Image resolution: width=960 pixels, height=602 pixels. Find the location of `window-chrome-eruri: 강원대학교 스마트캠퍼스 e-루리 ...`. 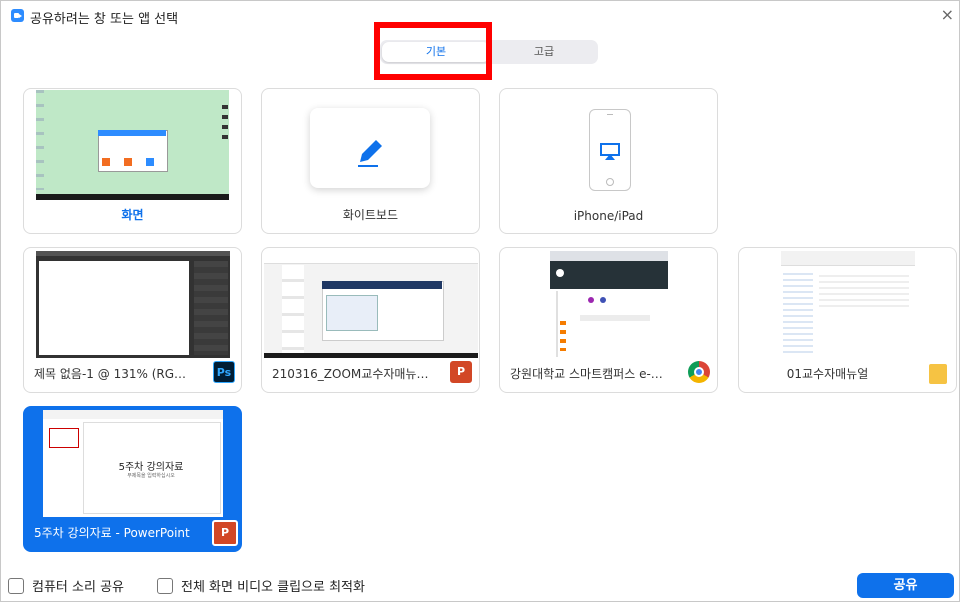

window-chrome-eruri: 강원대학교 스마트캠퍼스 e-루리 ... is located at coordinates (608, 320).